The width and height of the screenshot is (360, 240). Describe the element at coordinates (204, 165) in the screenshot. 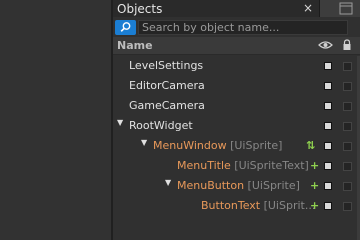

I see `object-name: MenuTitle` at that location.